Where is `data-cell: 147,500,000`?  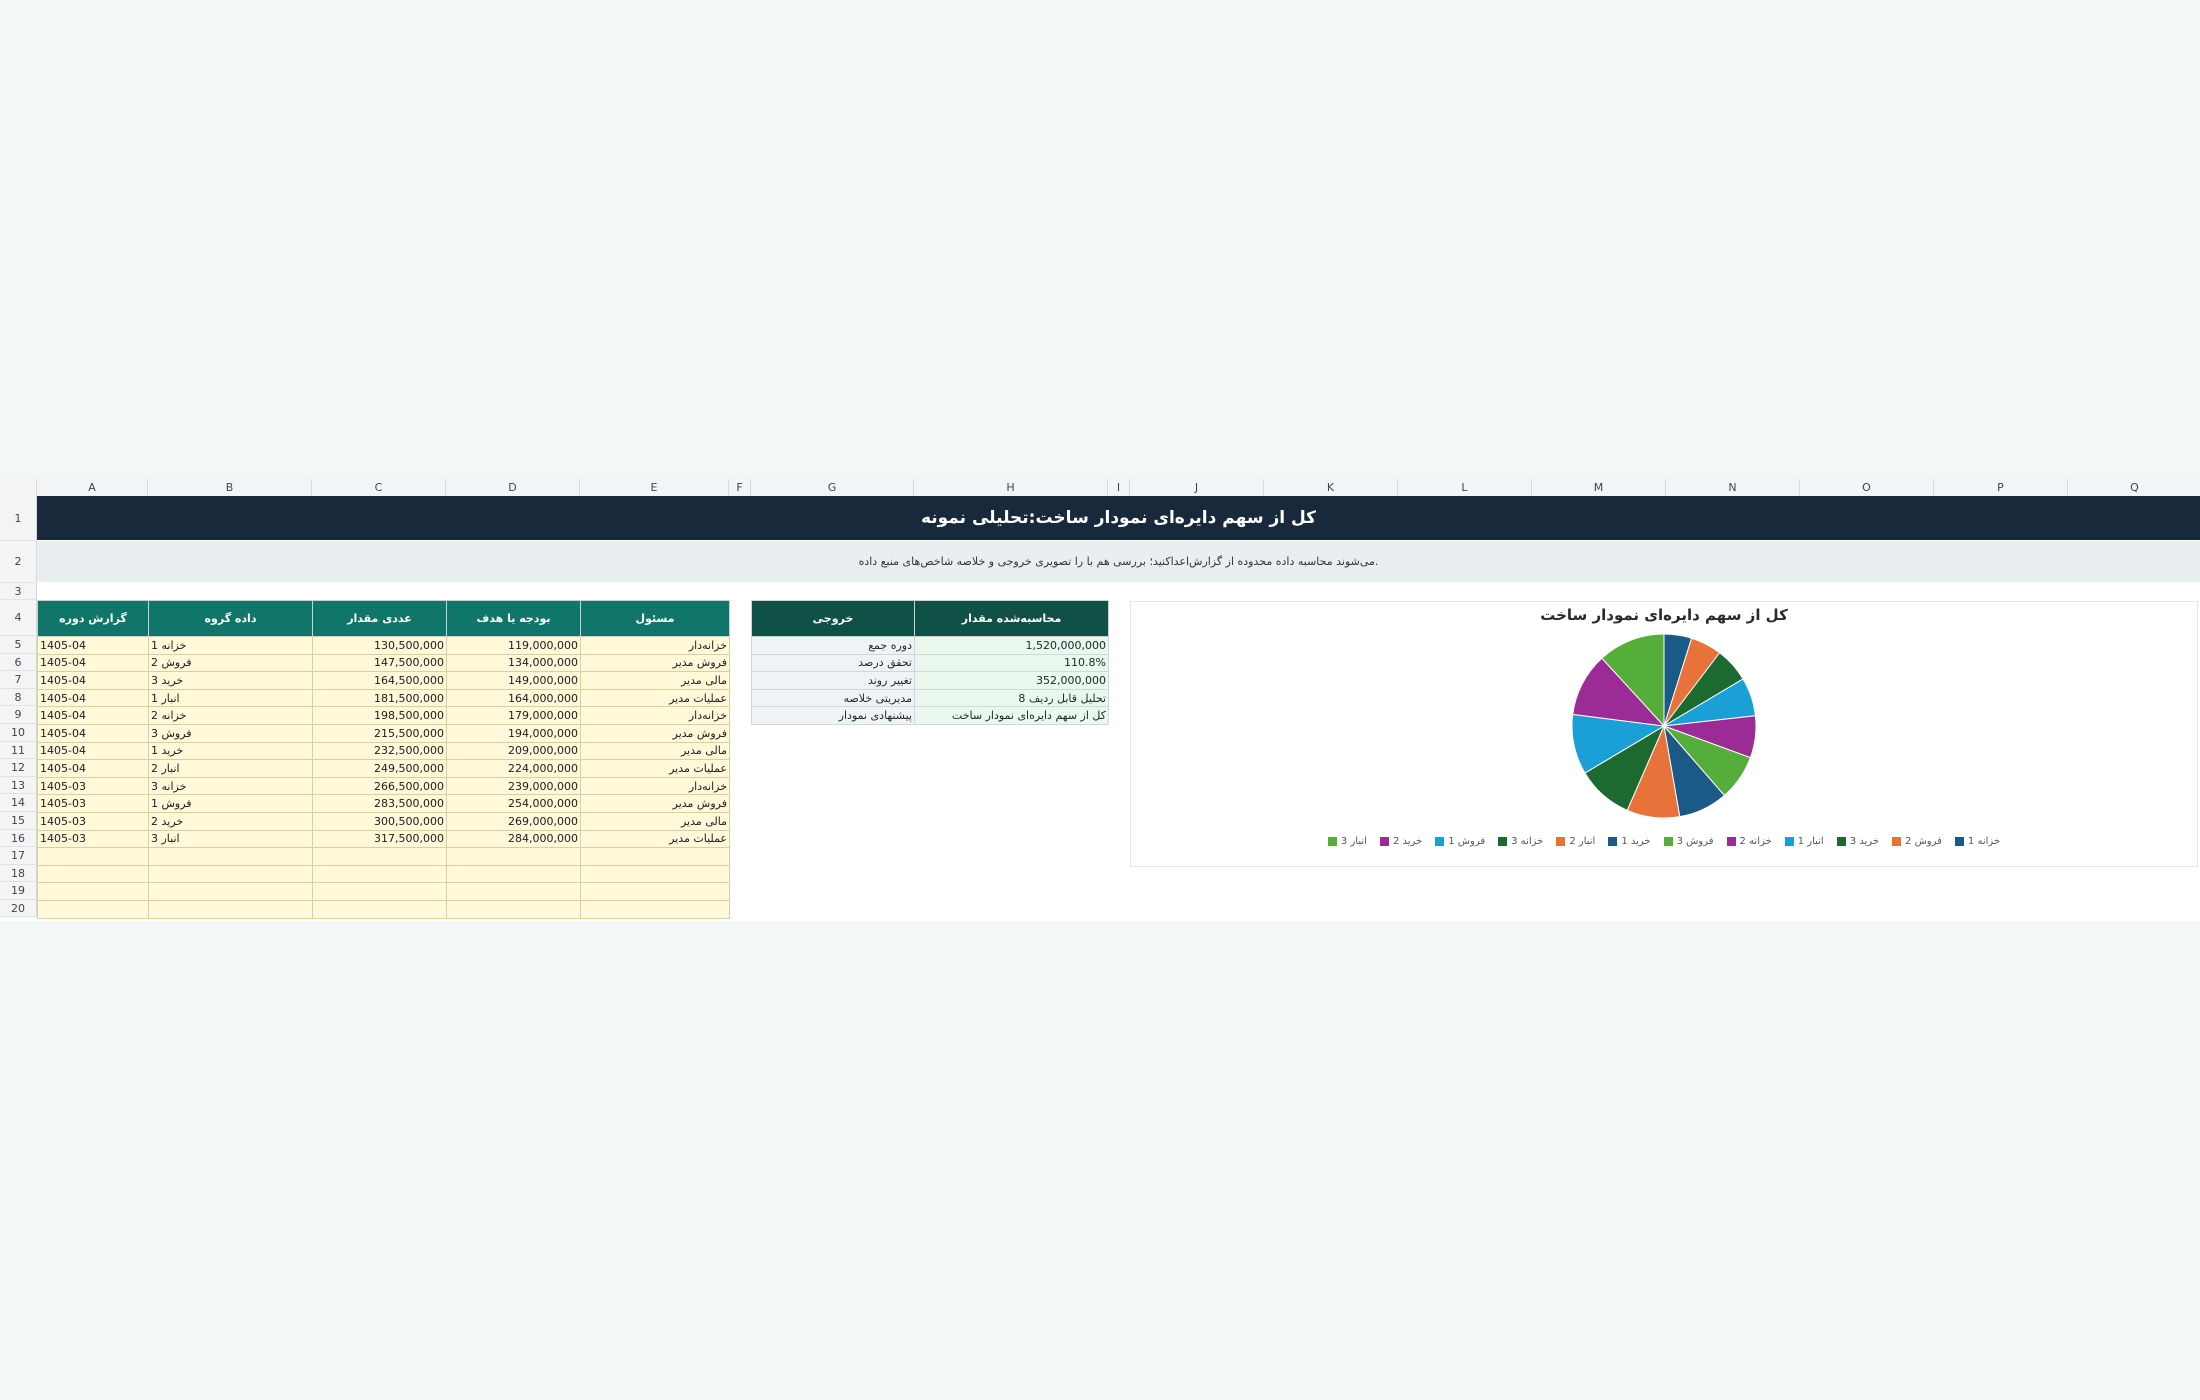 data-cell: 147,500,000 is located at coordinates (379, 663).